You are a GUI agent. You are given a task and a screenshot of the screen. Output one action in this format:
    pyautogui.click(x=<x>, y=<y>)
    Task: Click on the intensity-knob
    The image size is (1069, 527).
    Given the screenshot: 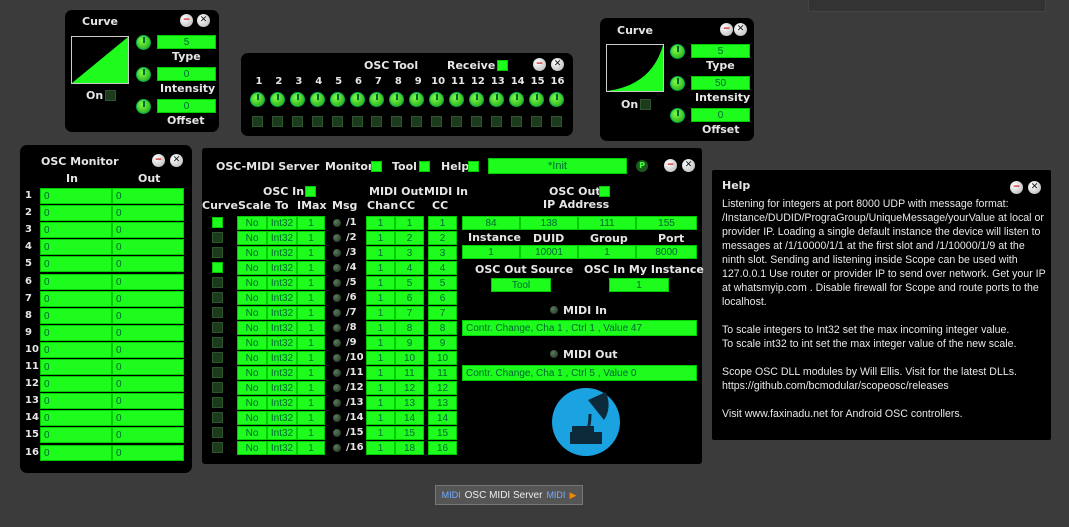 What is the action you would take?
    pyautogui.click(x=677, y=83)
    